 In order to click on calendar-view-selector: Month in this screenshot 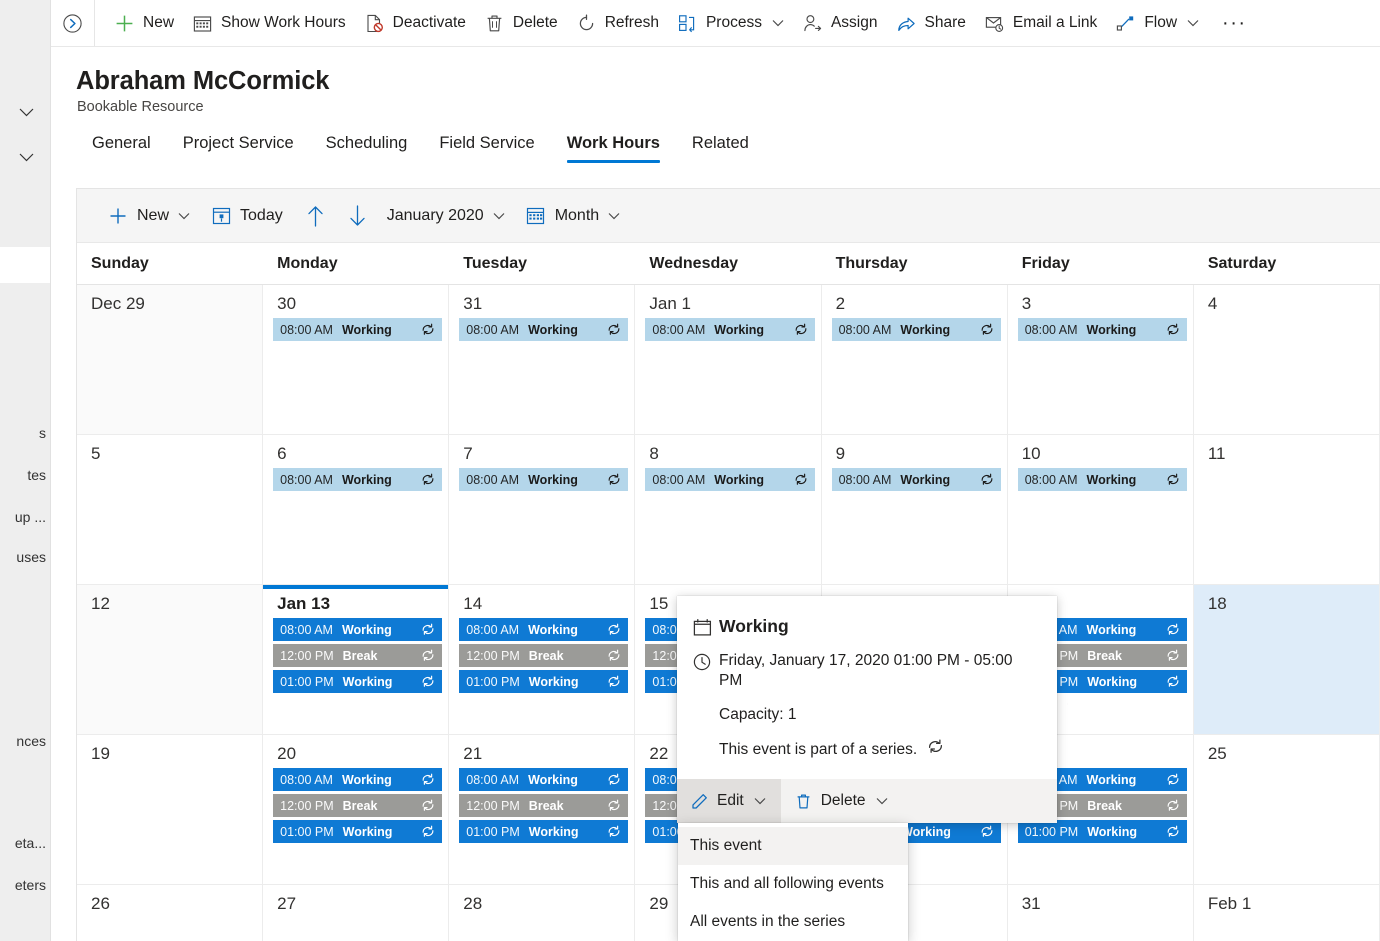, I will do `click(572, 216)`.